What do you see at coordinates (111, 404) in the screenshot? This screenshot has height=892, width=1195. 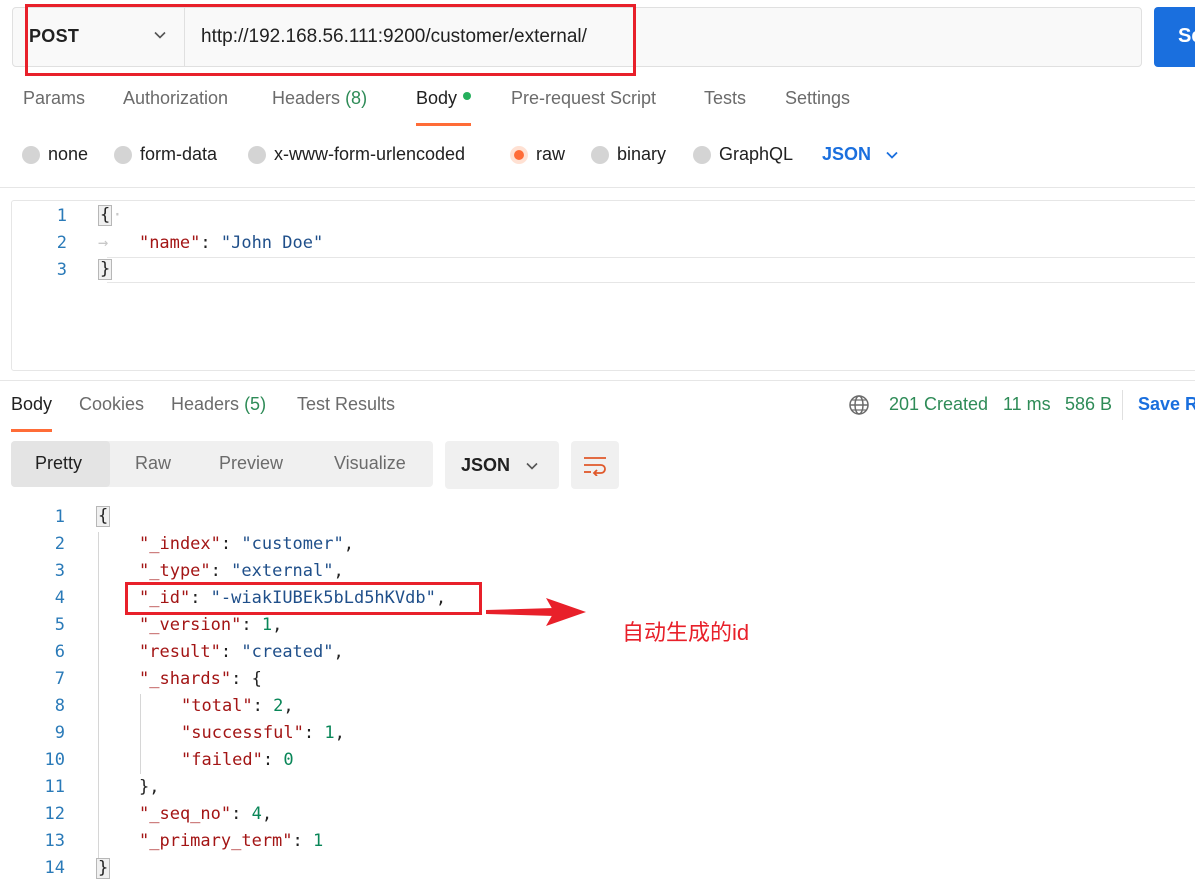 I see `response-tab-cookies: Cookies` at bounding box center [111, 404].